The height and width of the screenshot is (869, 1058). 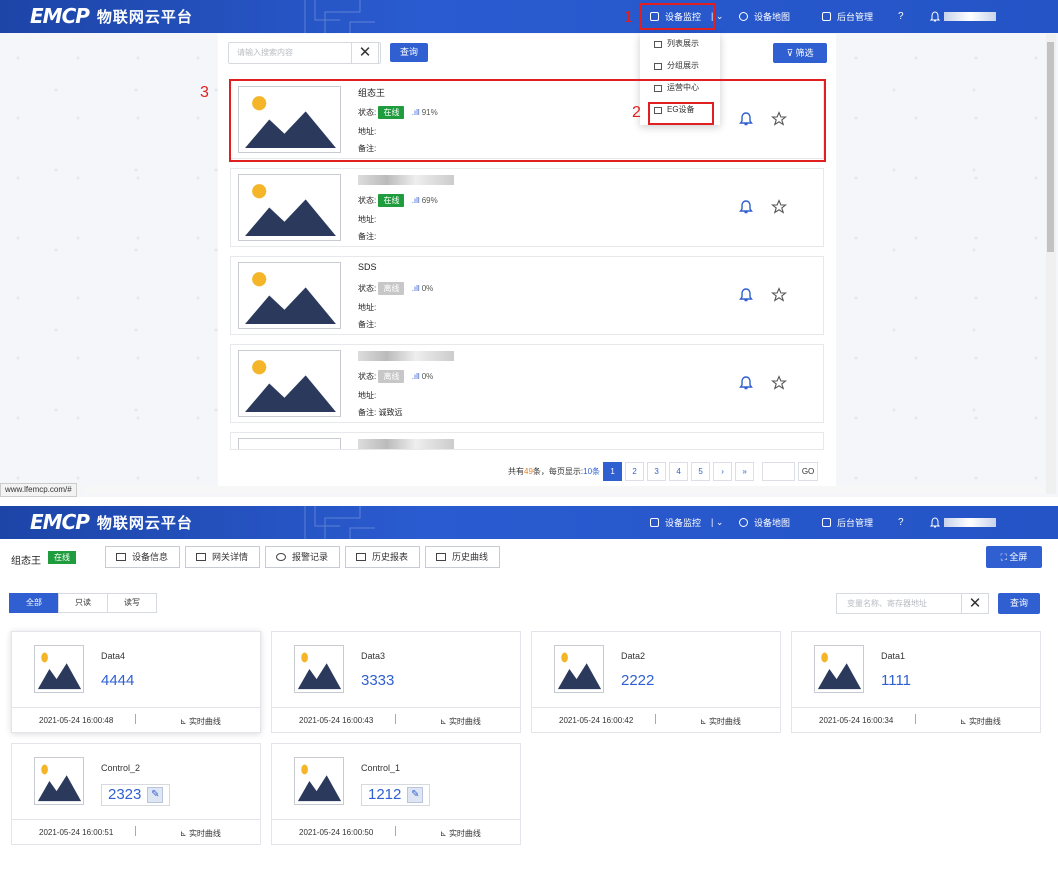 I want to click on variable-name: Data4, so click(x=113, y=656).